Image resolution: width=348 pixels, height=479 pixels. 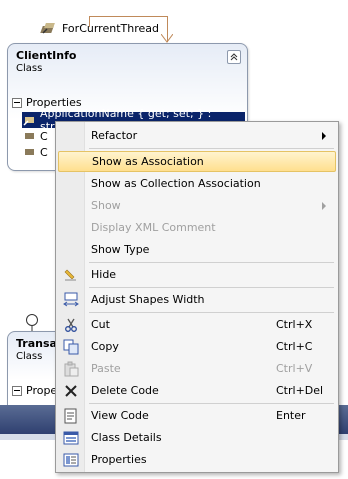 What do you see at coordinates (234, 57) in the screenshot?
I see `collapse-chevron-icon` at bounding box center [234, 57].